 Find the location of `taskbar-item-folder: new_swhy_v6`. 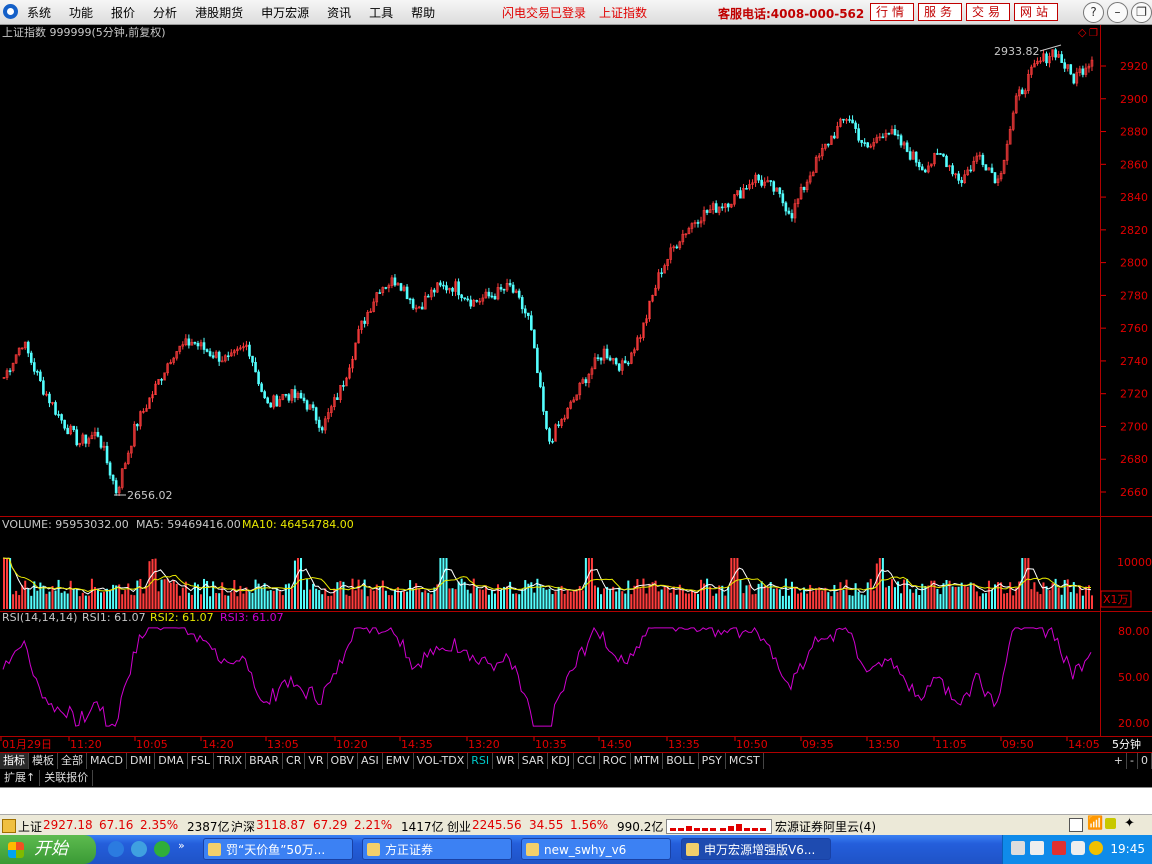

taskbar-item-folder: new_swhy_v6 is located at coordinates (596, 849).